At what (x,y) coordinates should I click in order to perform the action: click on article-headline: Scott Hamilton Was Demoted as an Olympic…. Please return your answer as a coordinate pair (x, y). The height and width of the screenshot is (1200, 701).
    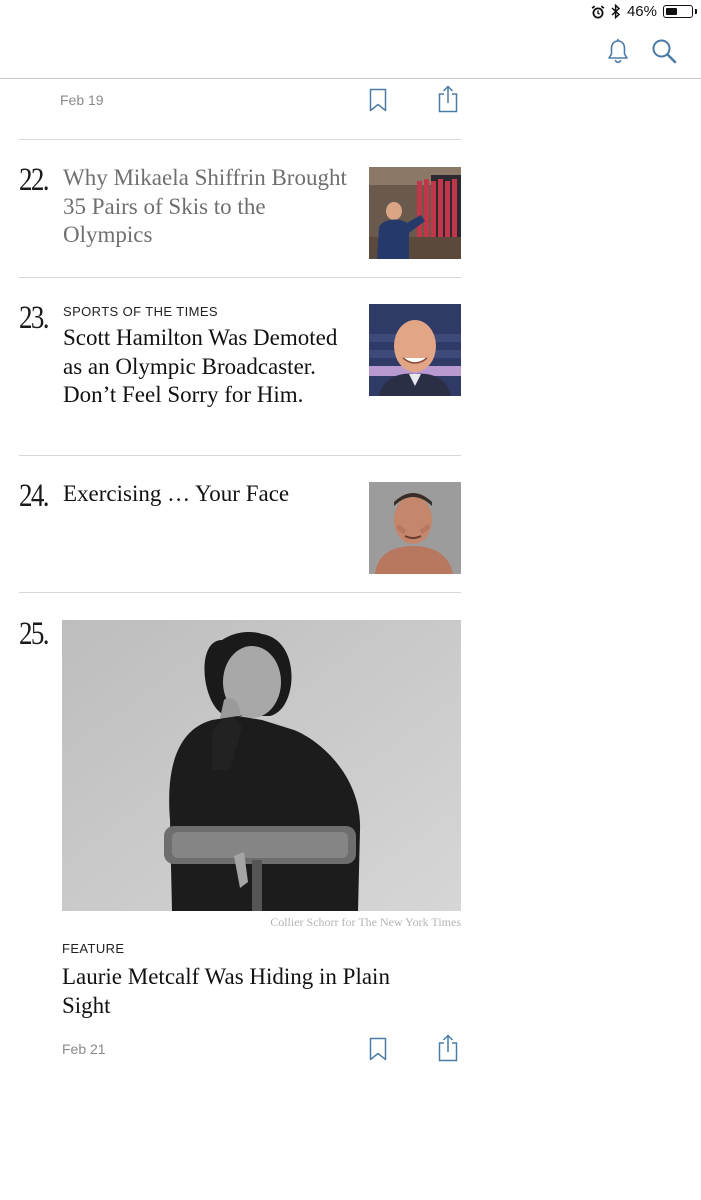
    Looking at the image, I should click on (205, 367).